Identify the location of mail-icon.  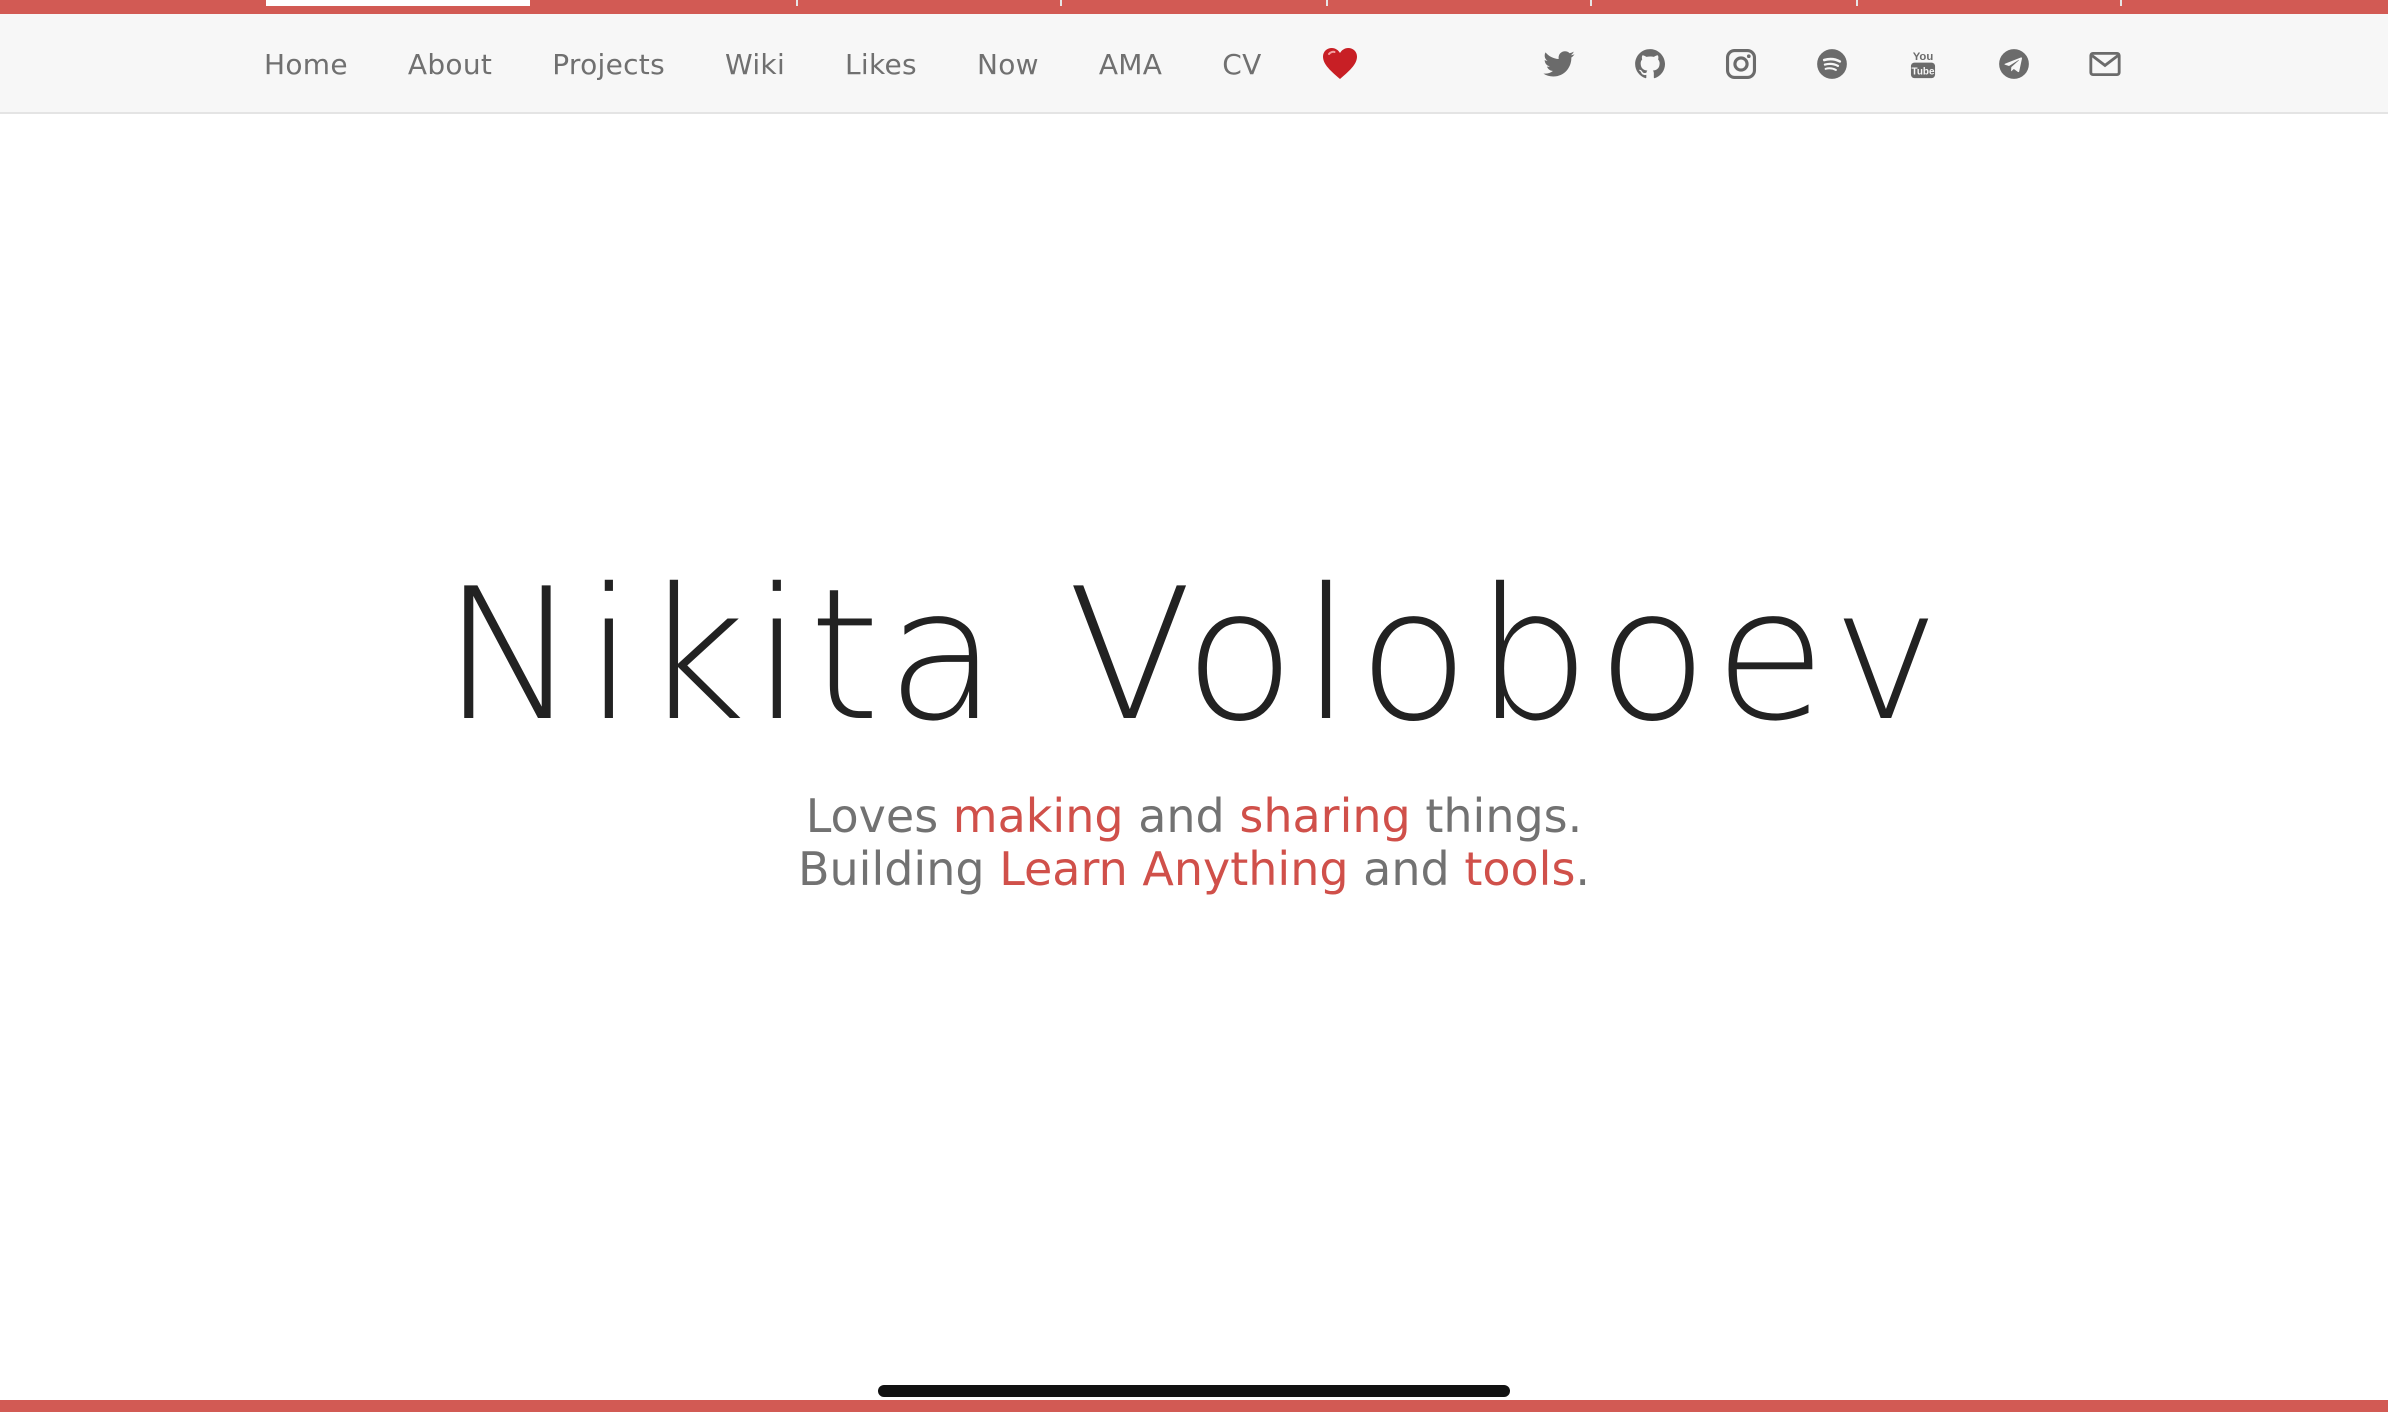
(2105, 64).